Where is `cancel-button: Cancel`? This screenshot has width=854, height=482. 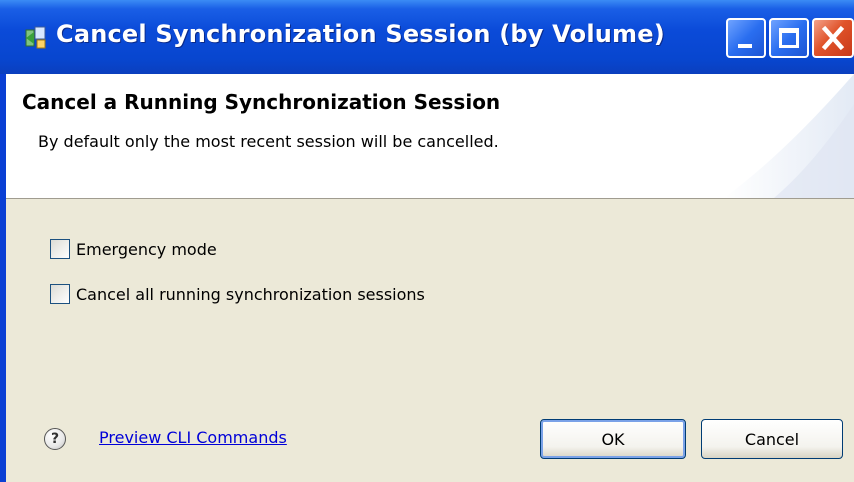 cancel-button: Cancel is located at coordinates (772, 439).